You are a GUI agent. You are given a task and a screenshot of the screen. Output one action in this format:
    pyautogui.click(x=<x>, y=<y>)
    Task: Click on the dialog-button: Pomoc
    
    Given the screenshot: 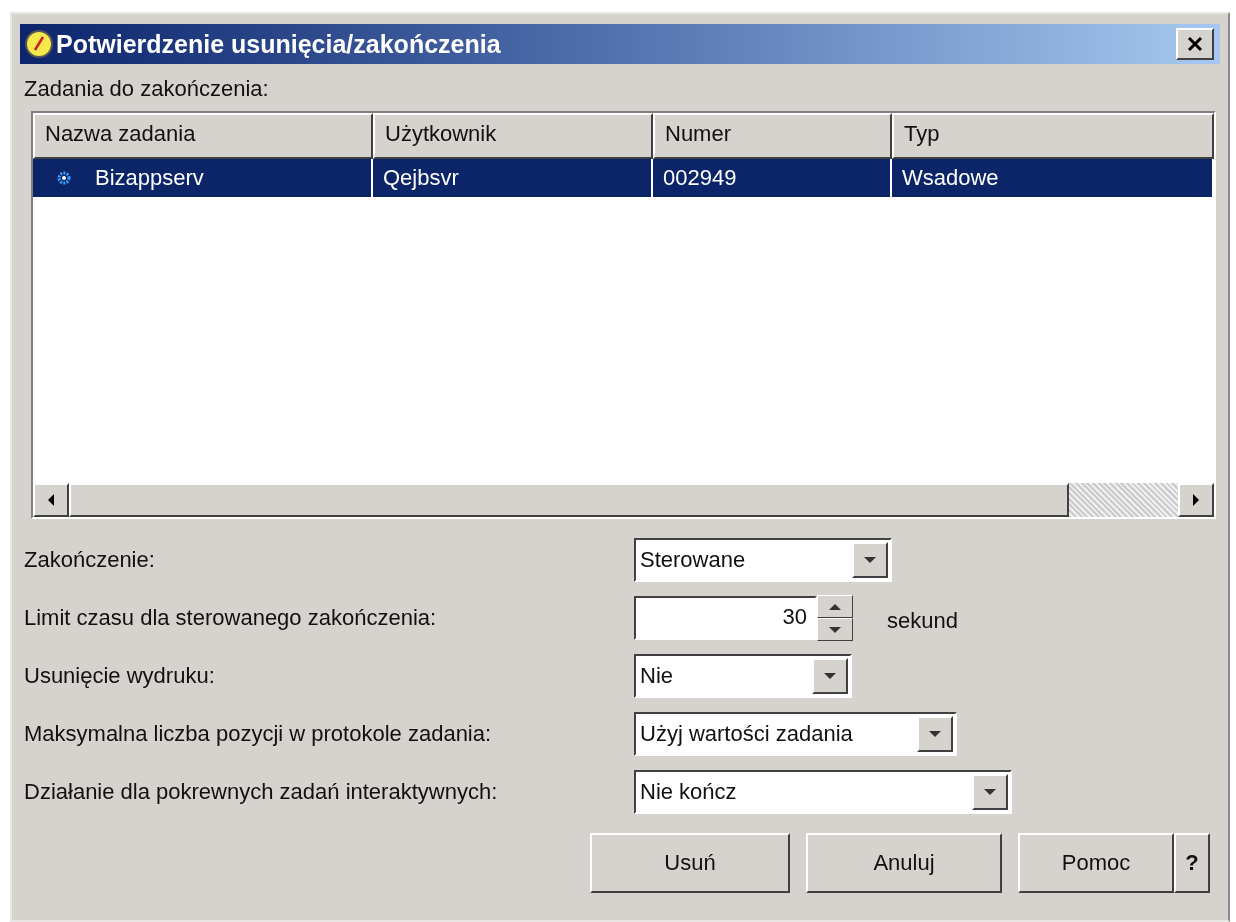 What is the action you would take?
    pyautogui.click(x=1096, y=863)
    